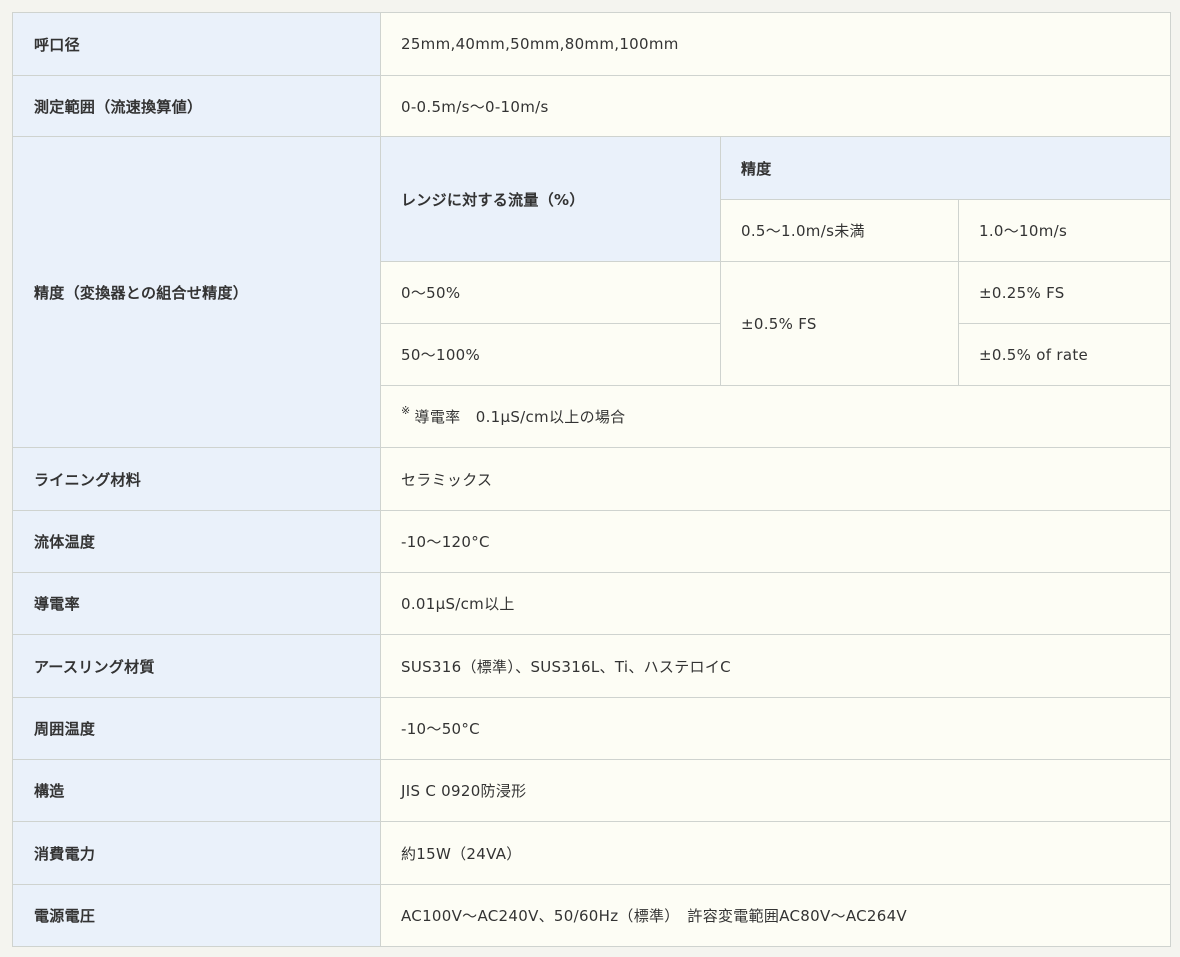  Describe the element at coordinates (406, 410) in the screenshot. I see `note-mark: ※` at that location.